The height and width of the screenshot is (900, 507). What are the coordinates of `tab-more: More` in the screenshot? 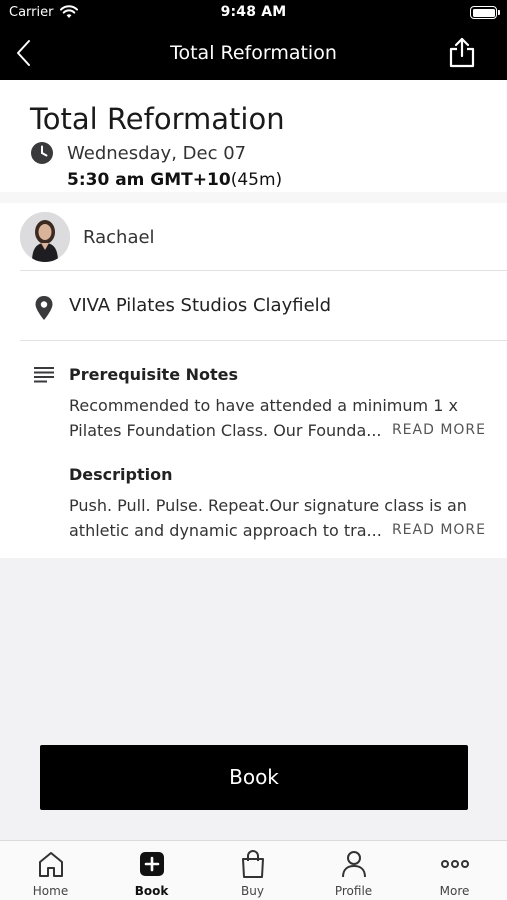 It's located at (454, 870).